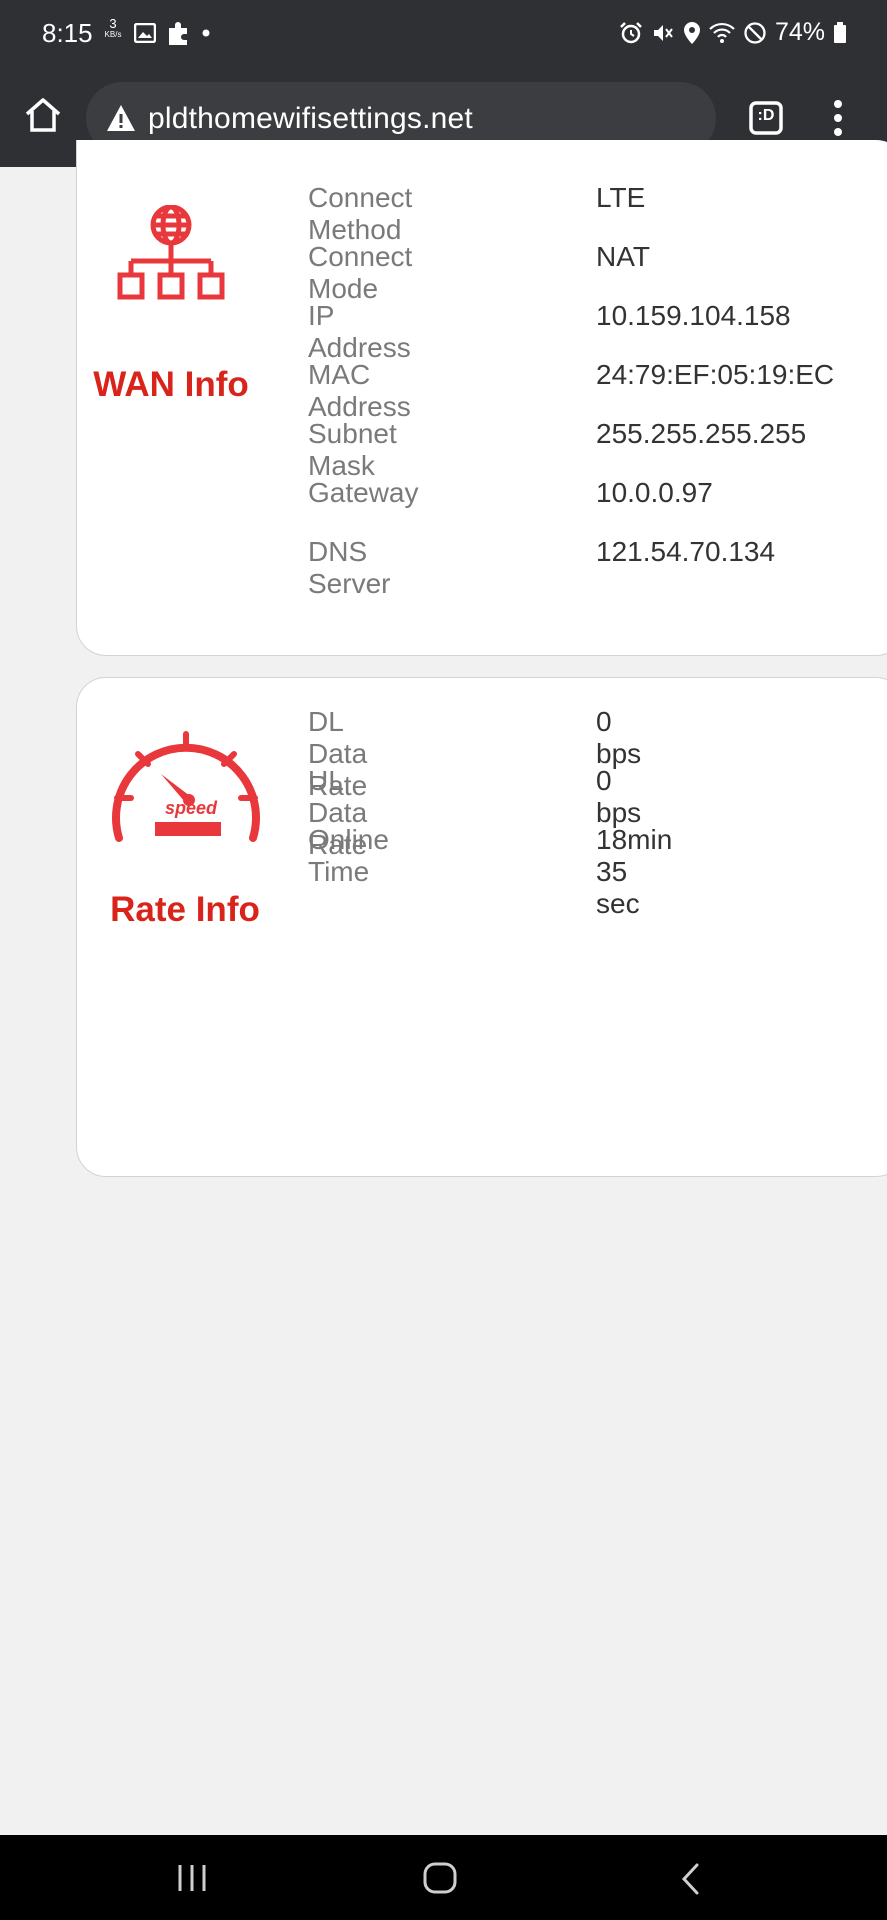 This screenshot has height=1920, width=887. I want to click on tab-switcher-button: :D, so click(766, 118).